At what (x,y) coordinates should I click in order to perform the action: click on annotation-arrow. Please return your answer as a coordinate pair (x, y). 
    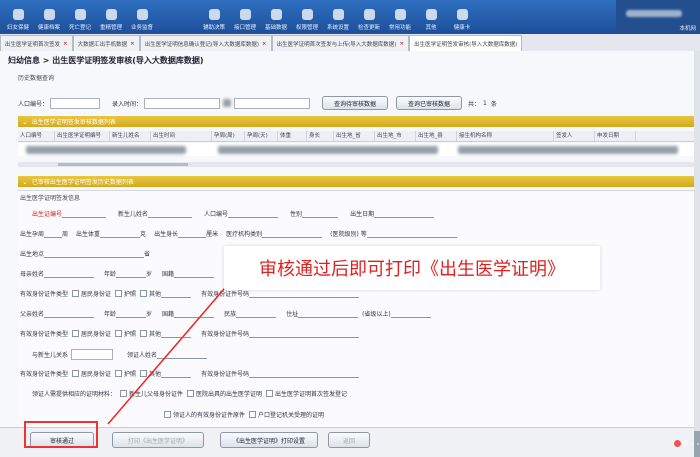
    Looking at the image, I should click on (169, 353).